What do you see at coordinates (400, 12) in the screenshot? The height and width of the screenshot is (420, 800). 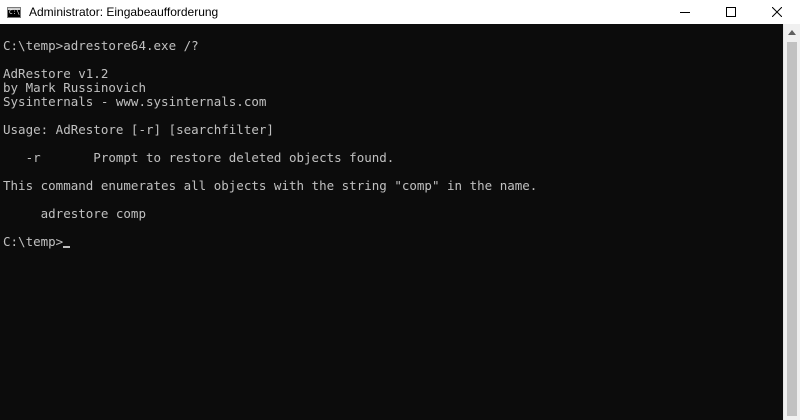 I see `title-bar: C:\ Administrator: Eingabeaufforderung` at bounding box center [400, 12].